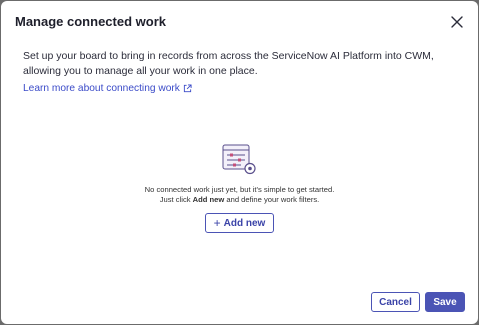  I want to click on save-button: Save, so click(445, 302).